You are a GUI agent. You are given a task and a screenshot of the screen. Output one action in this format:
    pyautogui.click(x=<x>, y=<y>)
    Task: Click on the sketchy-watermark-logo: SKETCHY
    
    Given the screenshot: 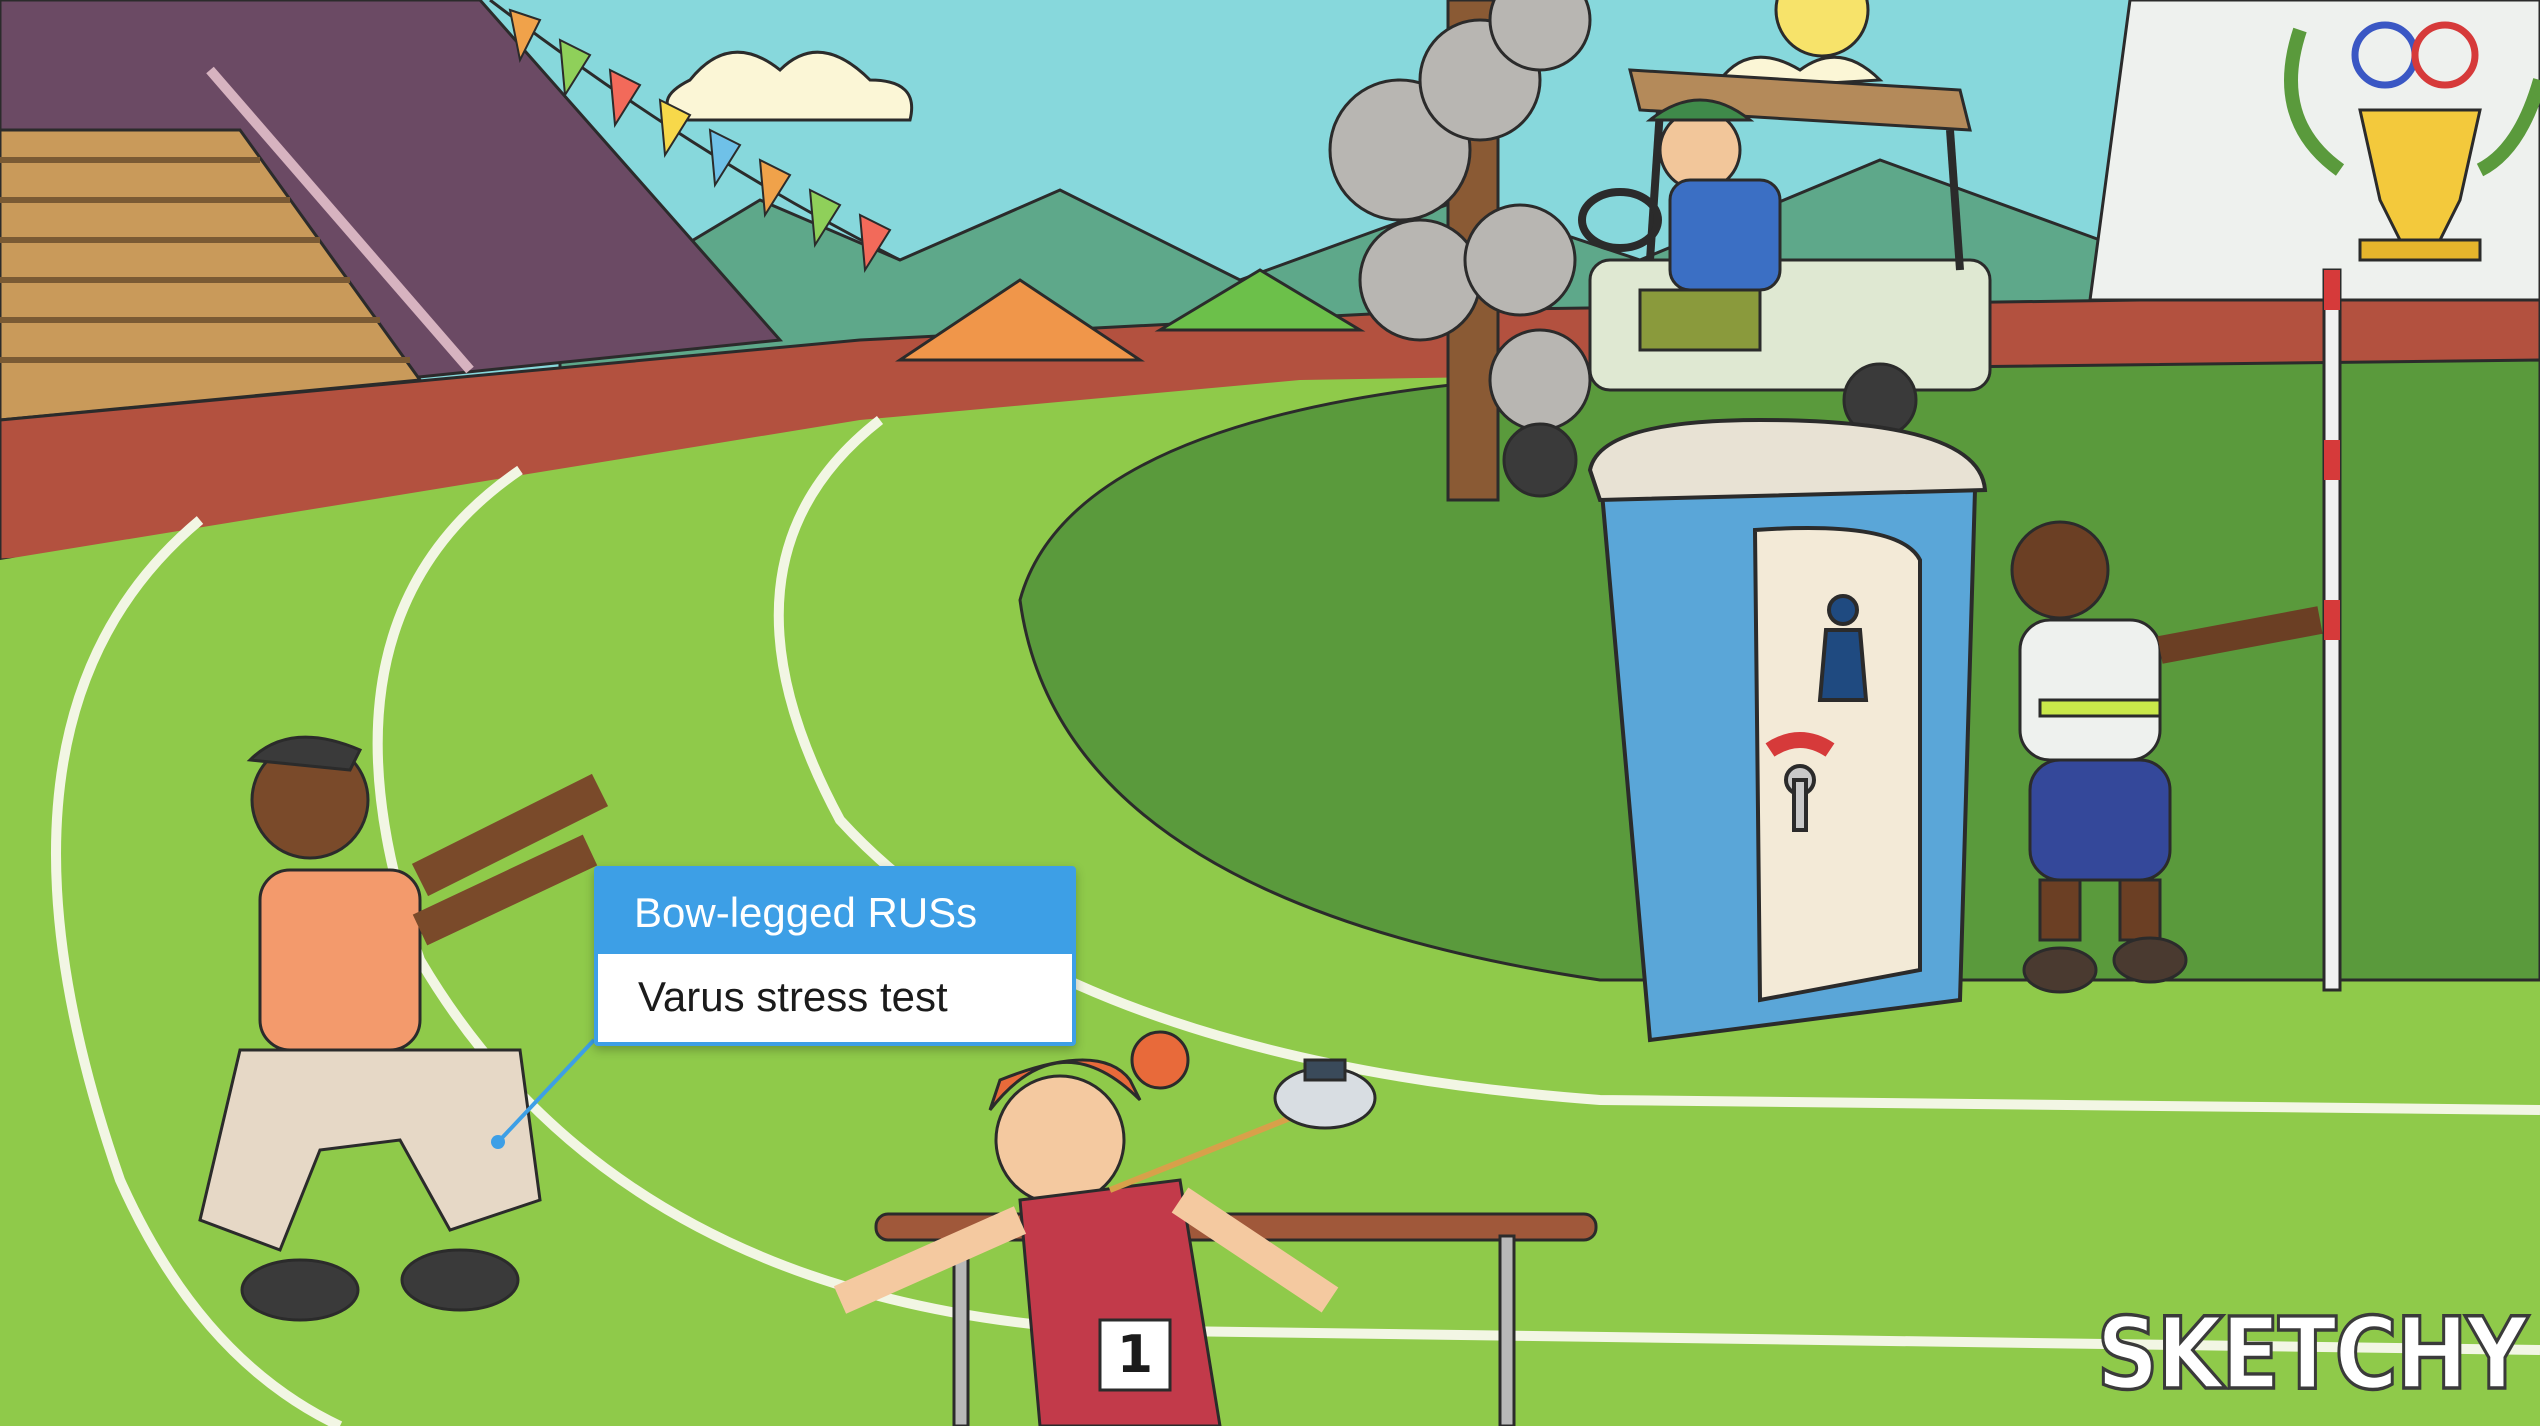 What is the action you would take?
    pyautogui.click(x=2312, y=1354)
    